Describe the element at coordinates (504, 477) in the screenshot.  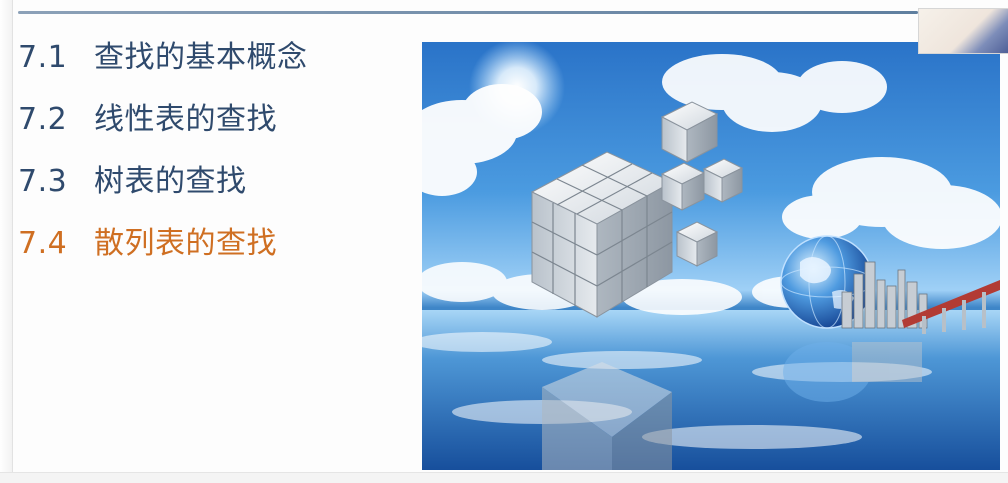
I see `slide-bottom-edge` at that location.